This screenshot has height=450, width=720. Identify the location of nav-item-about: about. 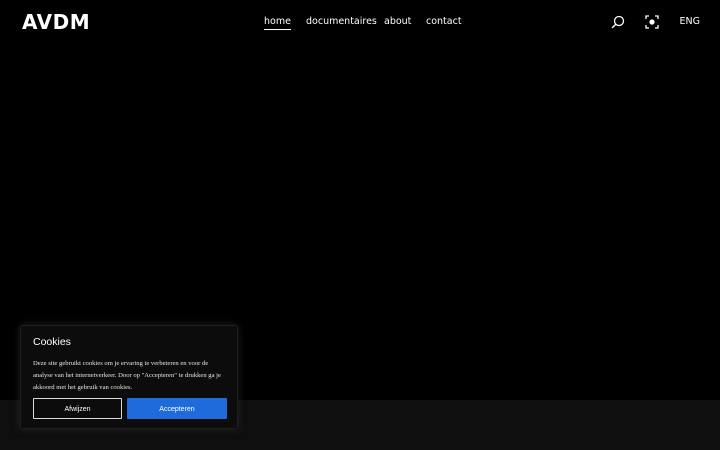
(397, 22).